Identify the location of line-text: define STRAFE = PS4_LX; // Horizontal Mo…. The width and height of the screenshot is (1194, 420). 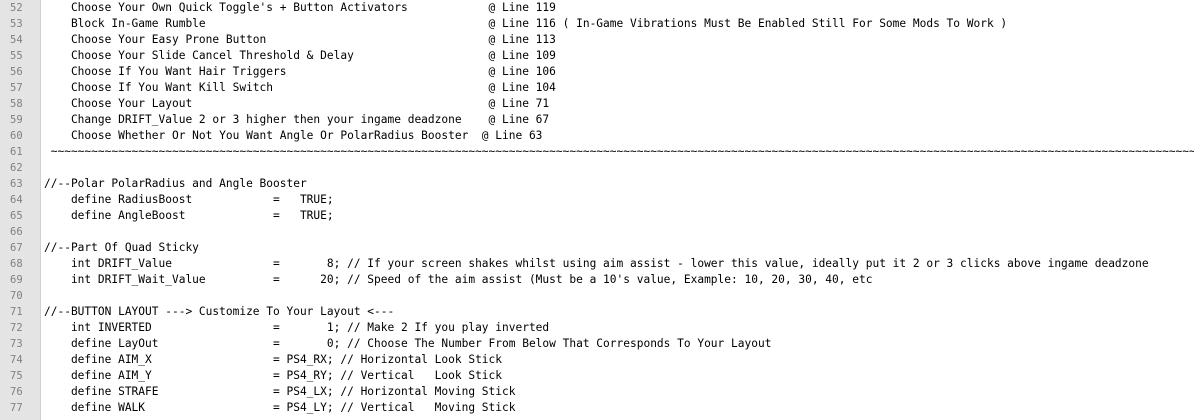
(280, 392).